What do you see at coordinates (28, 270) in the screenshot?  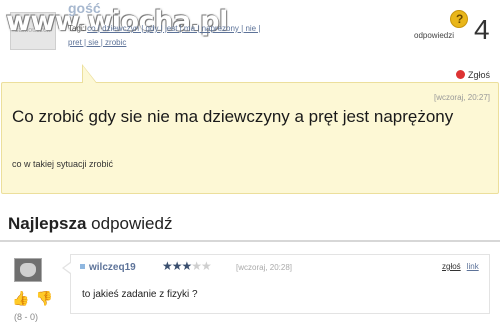 I see `answer-avatar` at bounding box center [28, 270].